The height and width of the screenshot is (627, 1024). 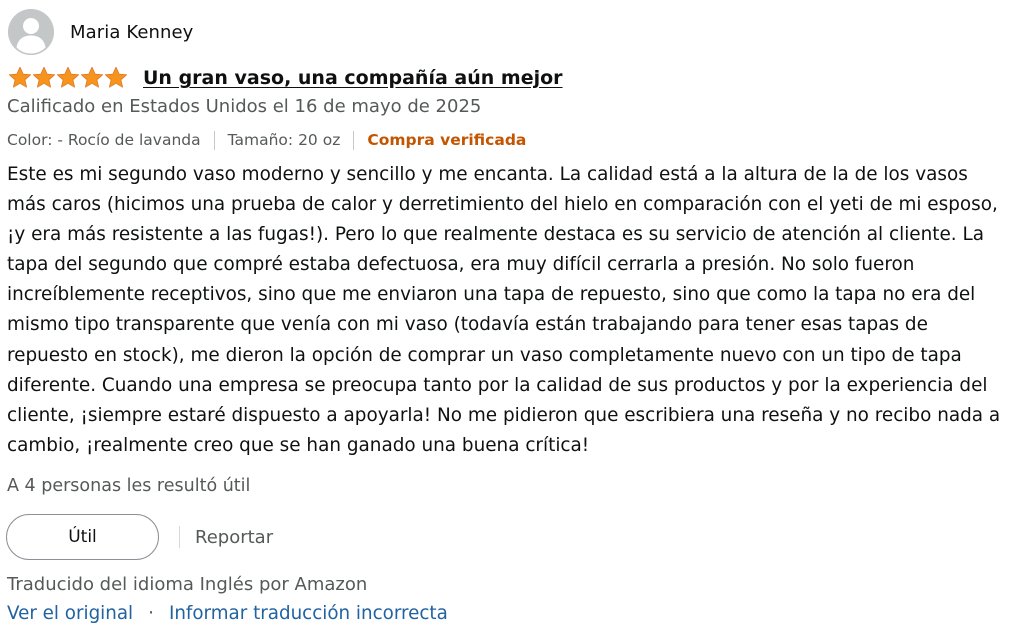 What do you see at coordinates (70, 613) in the screenshot?
I see `view-original-link: Ver el original` at bounding box center [70, 613].